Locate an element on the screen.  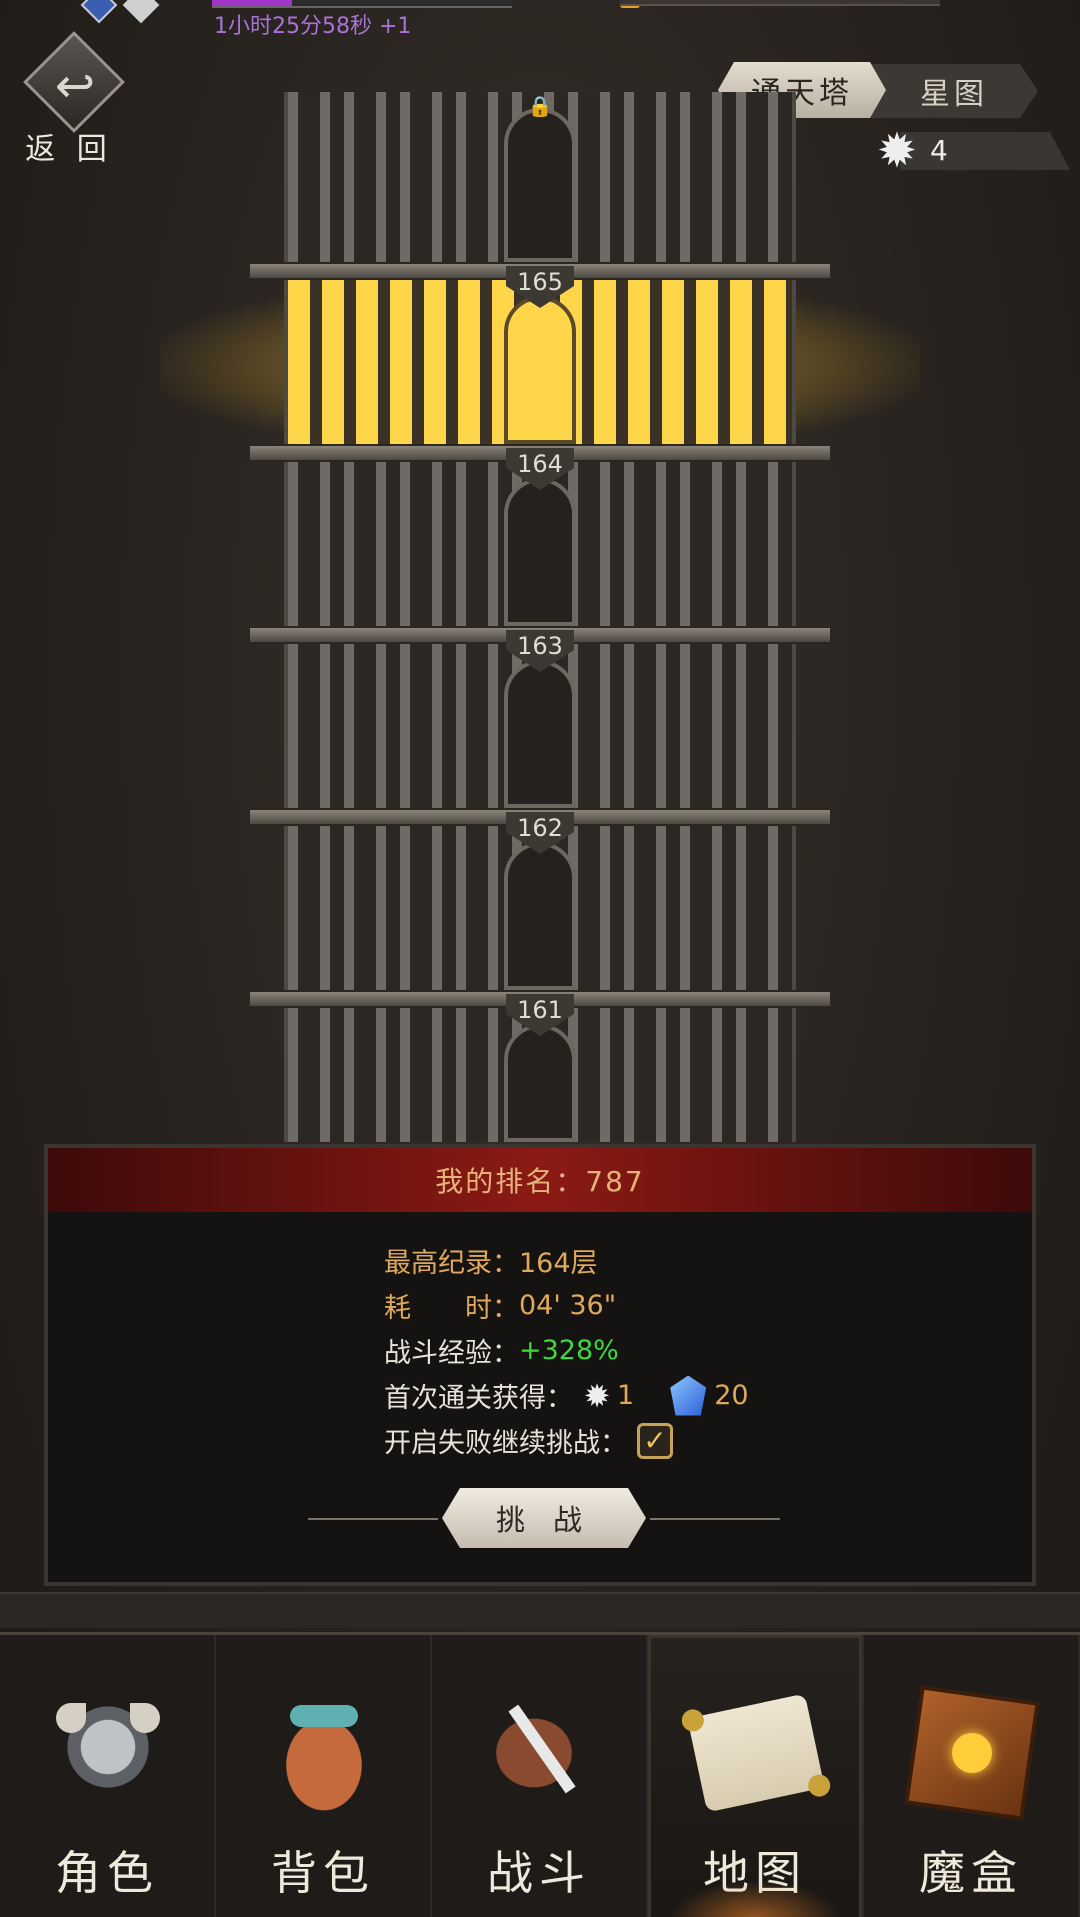
bottom-nav: 角色 背包 战斗 地图 魔盒 is located at coordinates (540, 1774).